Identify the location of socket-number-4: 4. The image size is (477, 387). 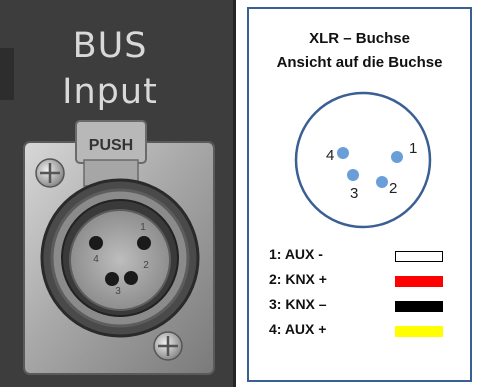
(96, 259).